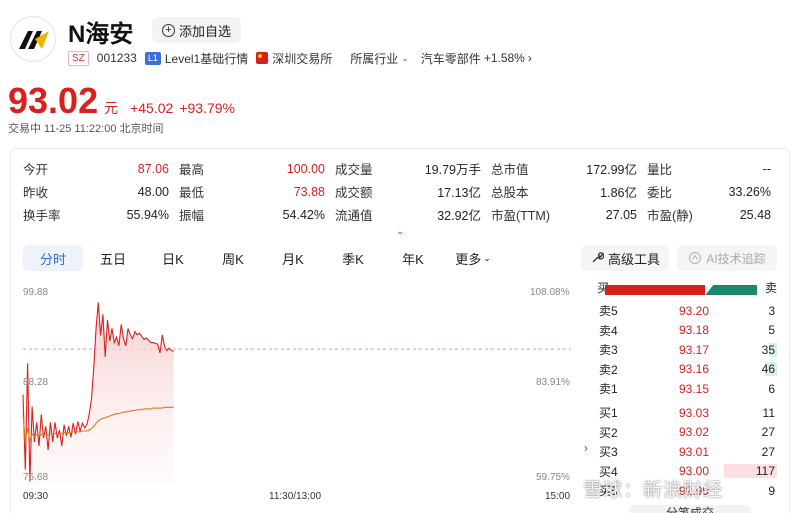 The width and height of the screenshot is (800, 513). Describe the element at coordinates (192, 170) in the screenshot. I see `stat-label: 最高` at that location.